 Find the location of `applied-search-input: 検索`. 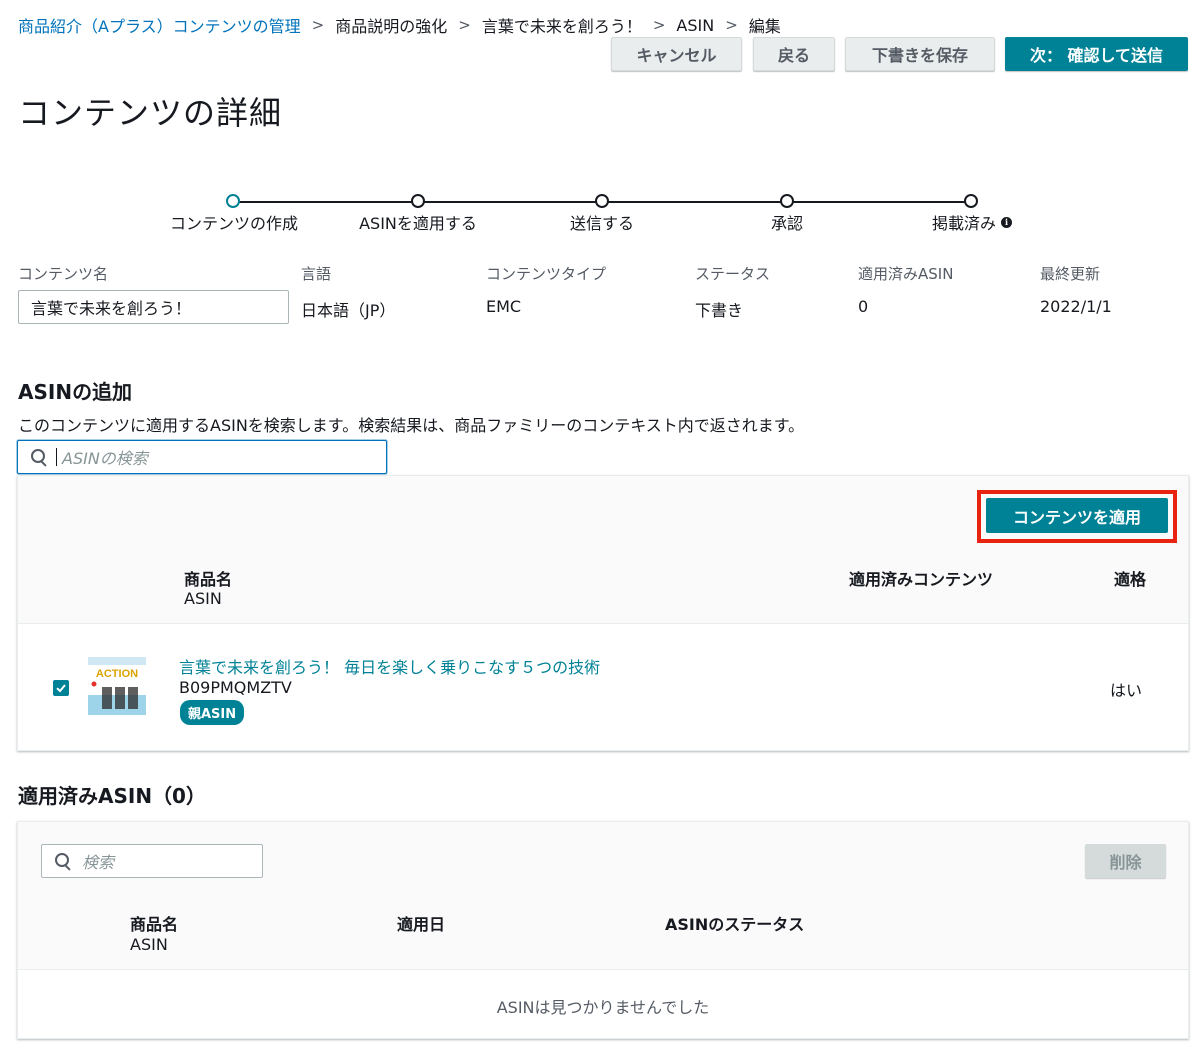

applied-search-input: 検索 is located at coordinates (152, 861).